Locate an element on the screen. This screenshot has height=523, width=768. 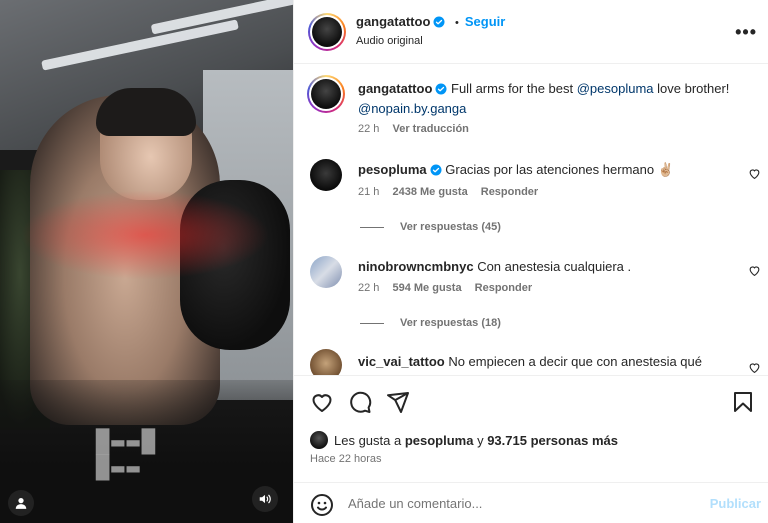
mention-link: @nopain.by.ganga is located at coordinates (412, 108).